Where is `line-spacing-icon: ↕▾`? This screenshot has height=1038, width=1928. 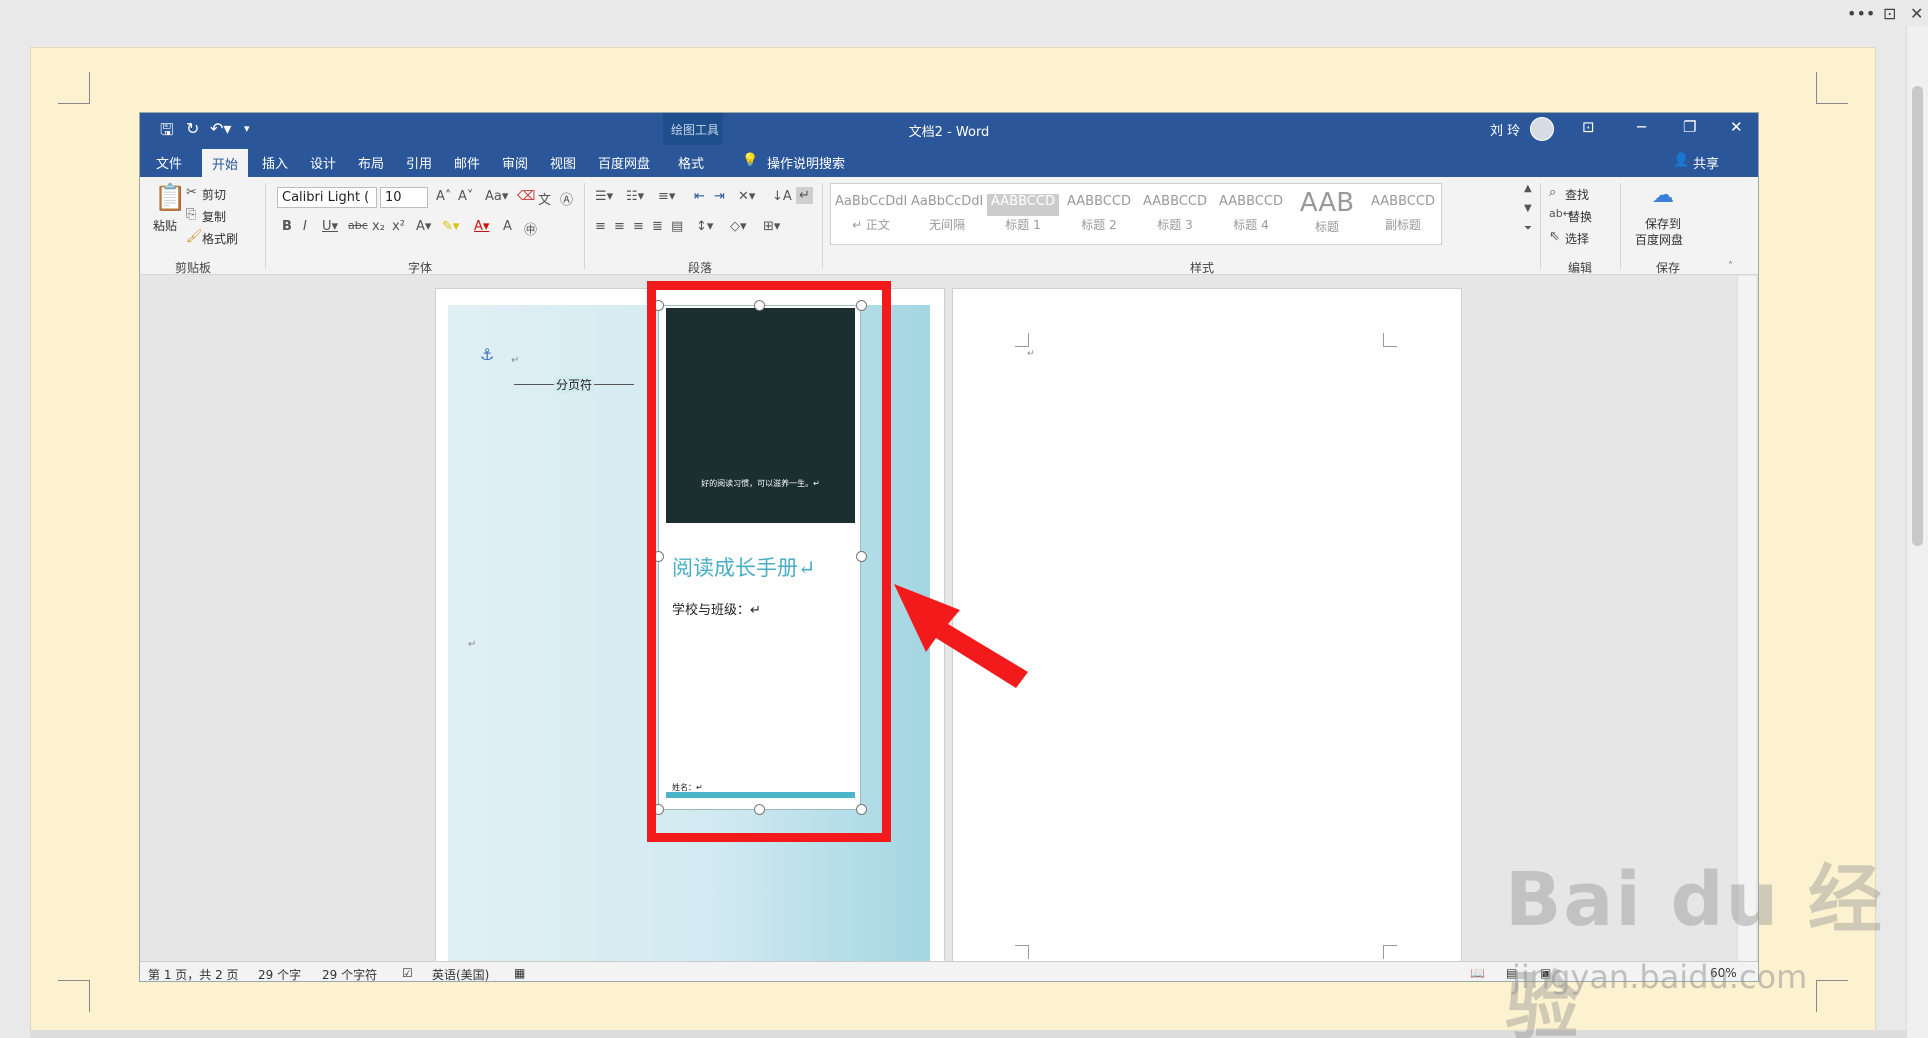 line-spacing-icon: ↕▾ is located at coordinates (704, 226).